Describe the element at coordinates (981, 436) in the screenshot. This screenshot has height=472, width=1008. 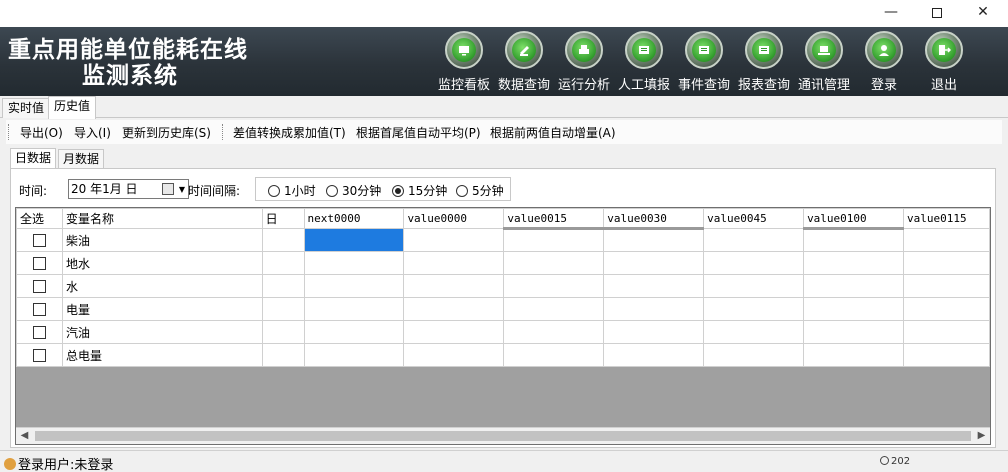
I see `scroll-right-icon: ▶` at that location.